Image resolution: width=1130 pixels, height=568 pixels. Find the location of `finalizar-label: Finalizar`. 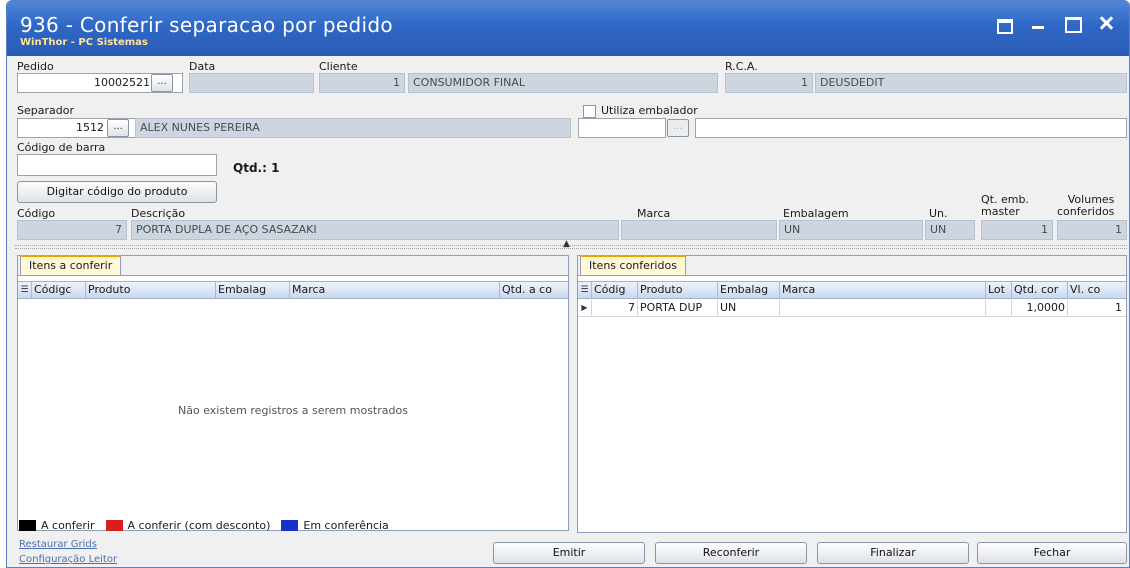

finalizar-label: Finalizar is located at coordinates (893, 552).